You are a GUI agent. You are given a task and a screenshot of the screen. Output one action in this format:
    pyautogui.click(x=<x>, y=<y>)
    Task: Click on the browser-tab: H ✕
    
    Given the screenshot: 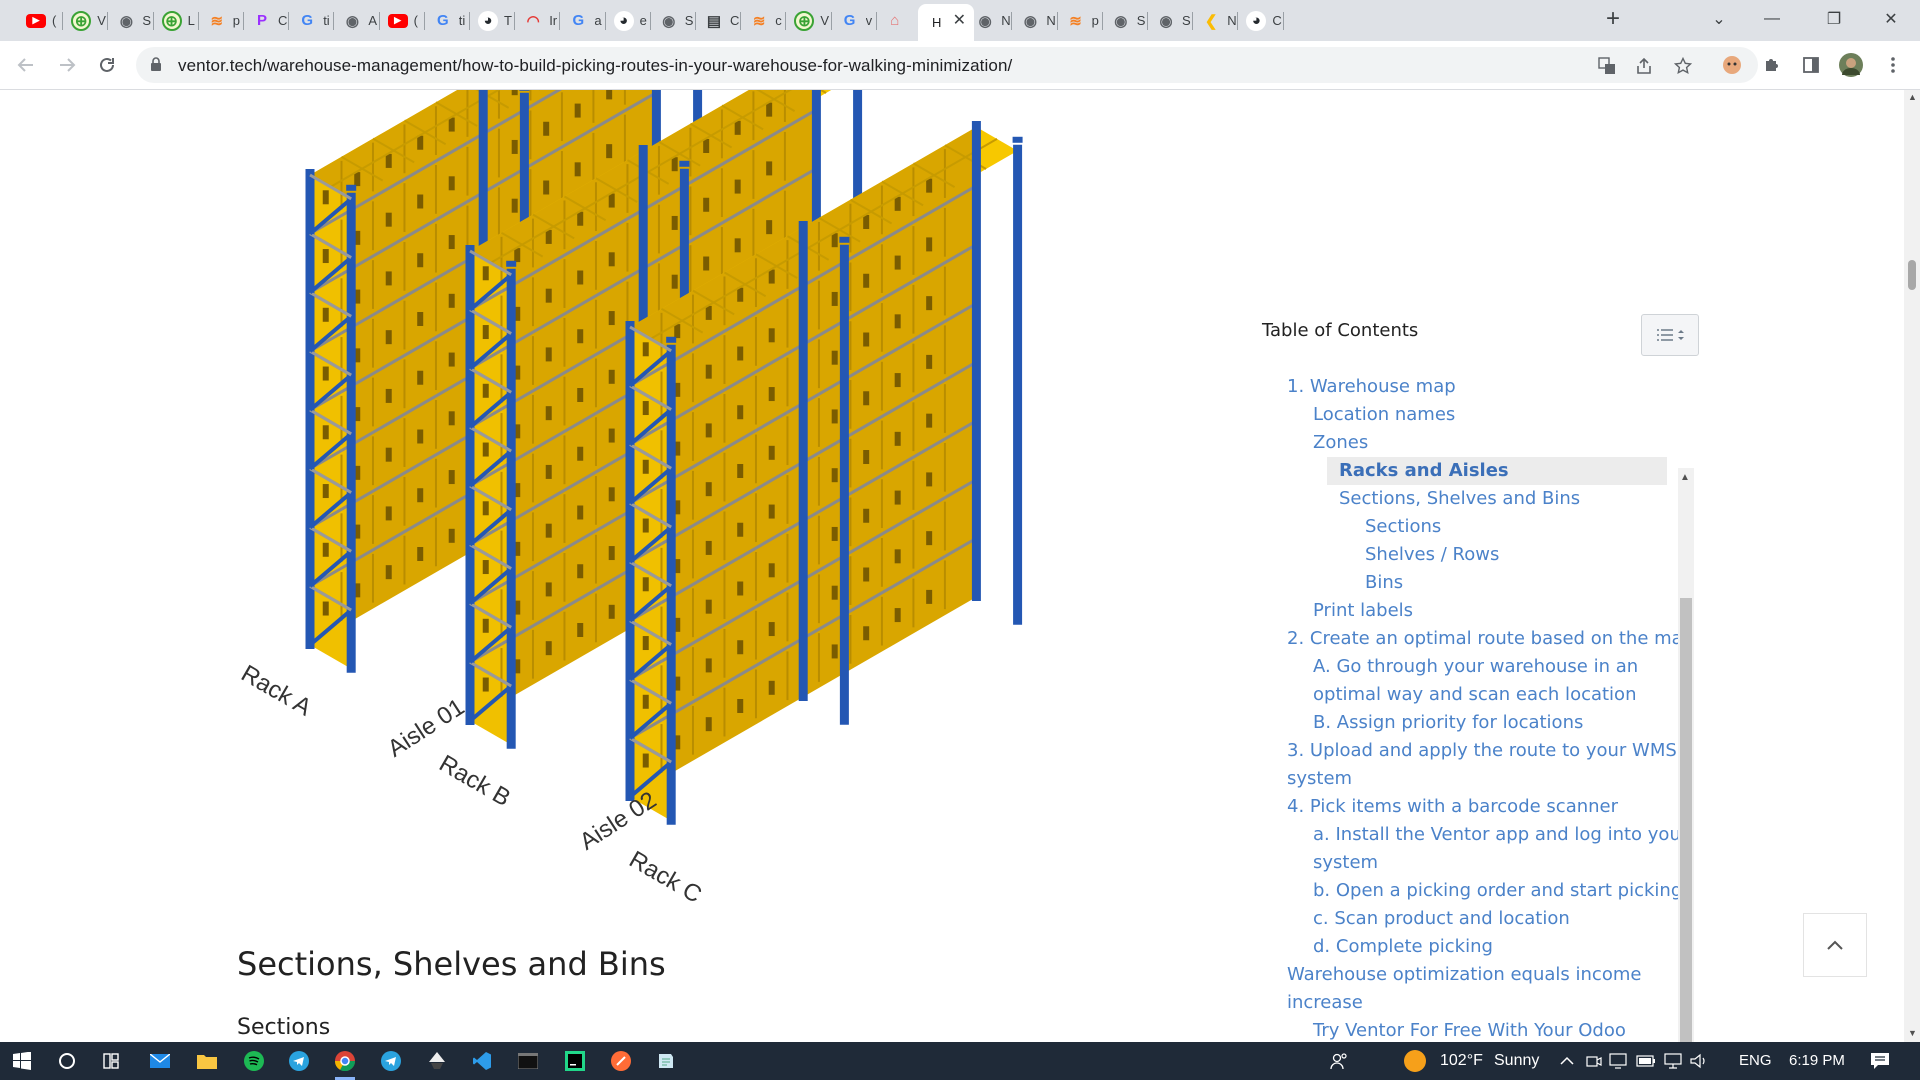 What is the action you would take?
    pyautogui.click(x=946, y=22)
    